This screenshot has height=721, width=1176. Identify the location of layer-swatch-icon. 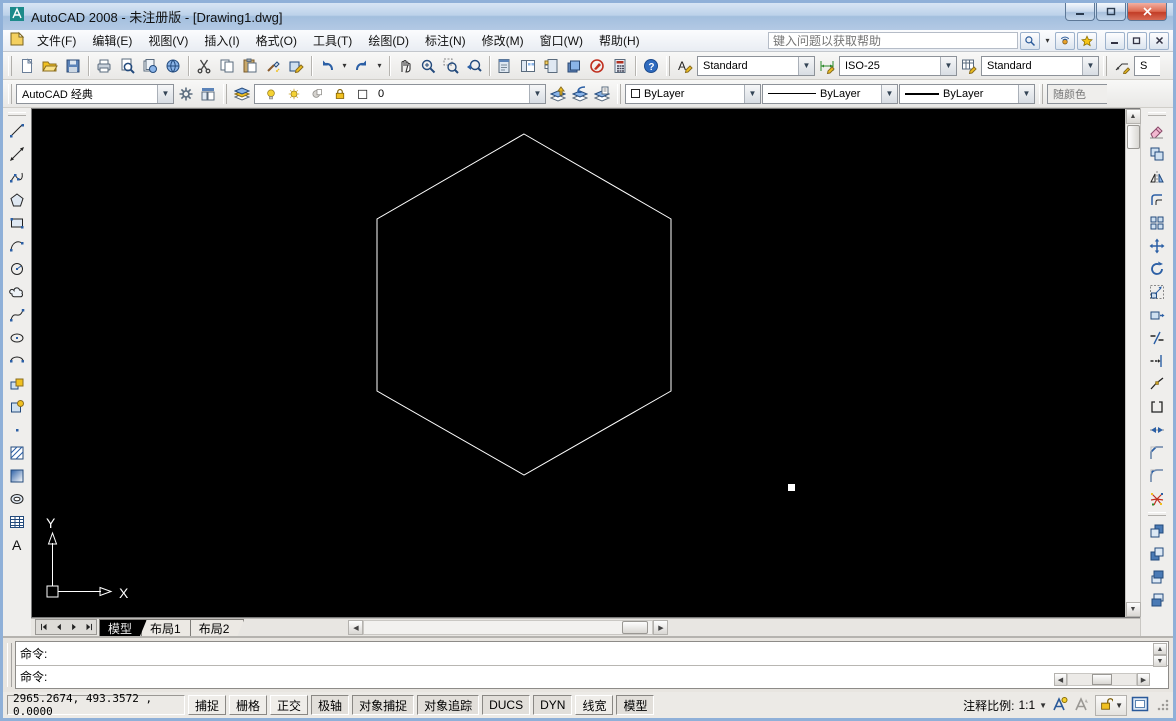
(363, 94).